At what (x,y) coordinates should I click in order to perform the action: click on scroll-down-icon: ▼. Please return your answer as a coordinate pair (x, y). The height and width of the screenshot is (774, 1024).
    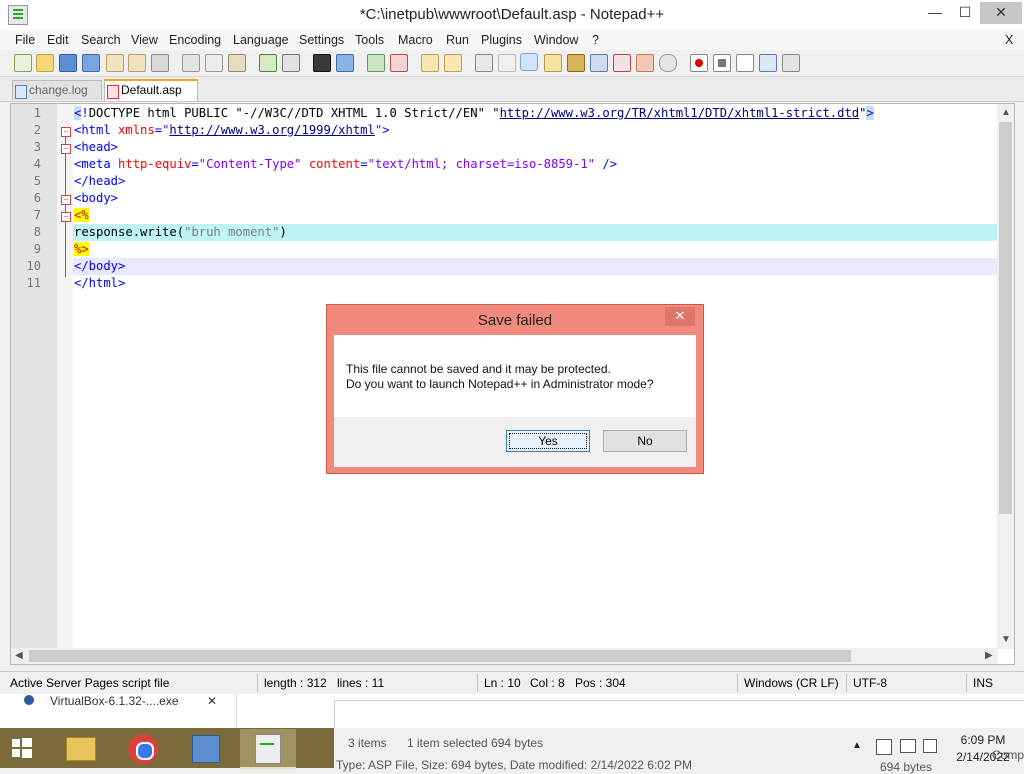
    Looking at the image, I should click on (1006, 639).